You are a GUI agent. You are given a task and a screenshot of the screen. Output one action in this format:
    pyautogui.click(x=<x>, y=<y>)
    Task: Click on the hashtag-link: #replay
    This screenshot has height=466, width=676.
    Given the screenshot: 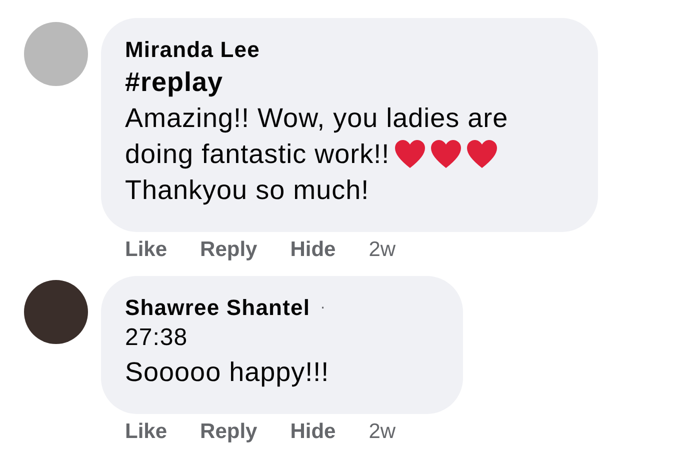 What is the action you would take?
    pyautogui.click(x=316, y=82)
    